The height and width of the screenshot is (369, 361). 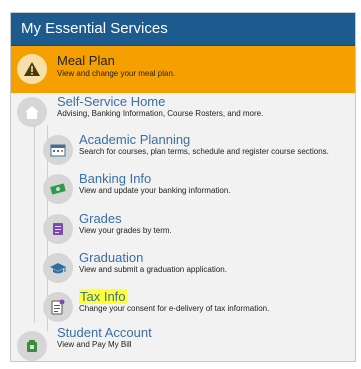 I want to click on grades-icon, so click(x=58, y=229).